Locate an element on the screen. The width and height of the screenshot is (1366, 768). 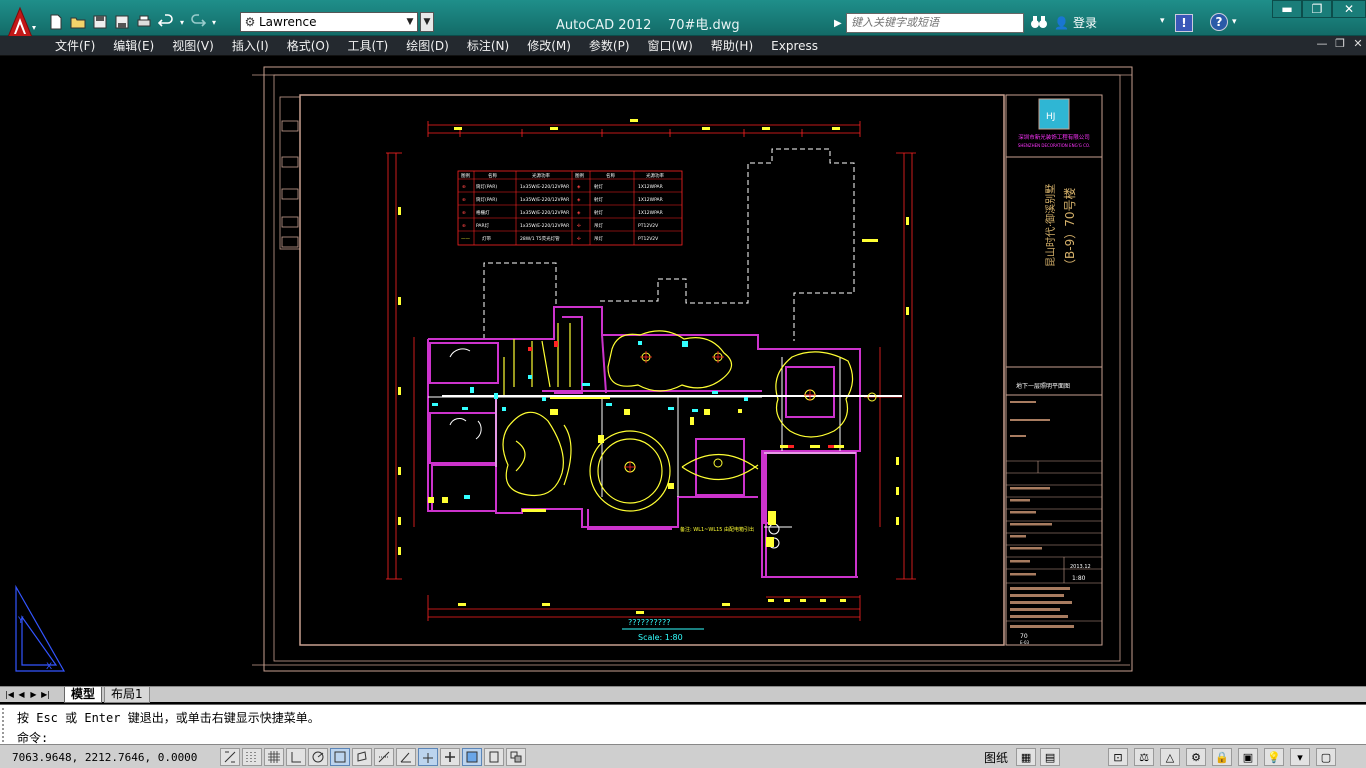
ucs-icon: Y X is located at coordinates (40, 628).